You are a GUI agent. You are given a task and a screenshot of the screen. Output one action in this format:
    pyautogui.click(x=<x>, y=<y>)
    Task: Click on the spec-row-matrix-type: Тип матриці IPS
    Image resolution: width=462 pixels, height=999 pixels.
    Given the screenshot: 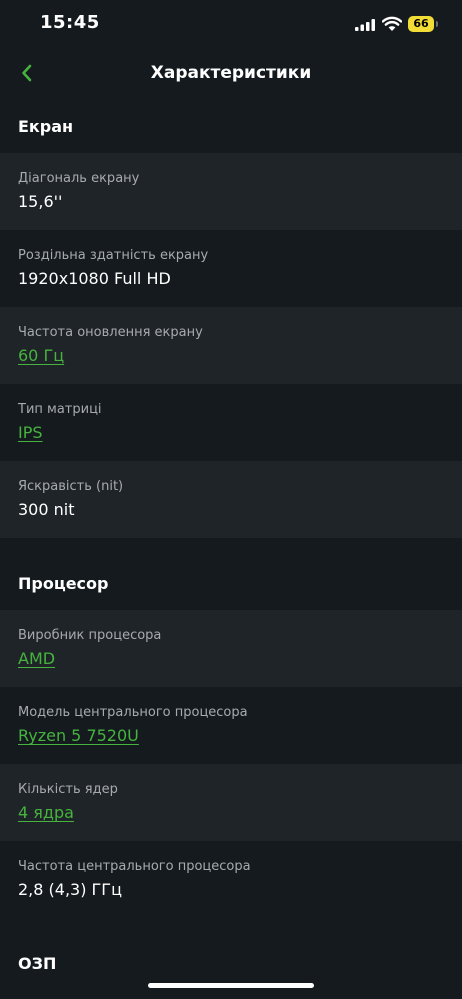 What is the action you would take?
    pyautogui.click(x=231, y=422)
    